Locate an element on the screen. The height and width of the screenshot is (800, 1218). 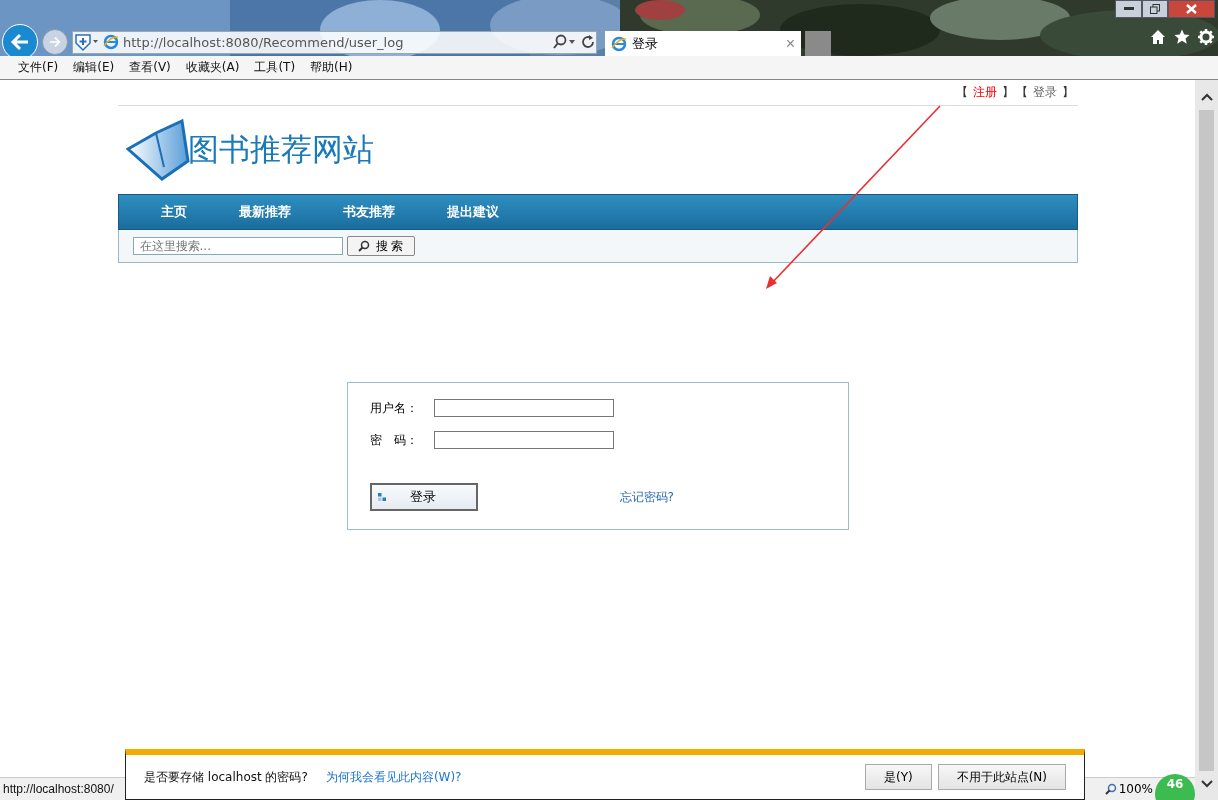
refresh-icon is located at coordinates (588, 42).